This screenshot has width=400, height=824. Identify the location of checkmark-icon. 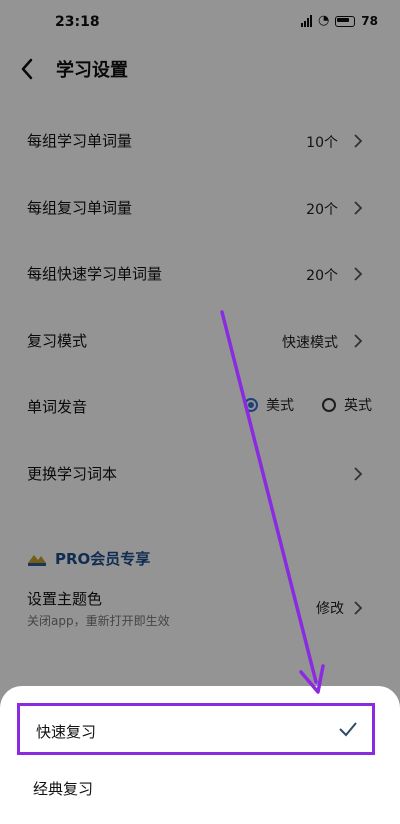
(348, 729).